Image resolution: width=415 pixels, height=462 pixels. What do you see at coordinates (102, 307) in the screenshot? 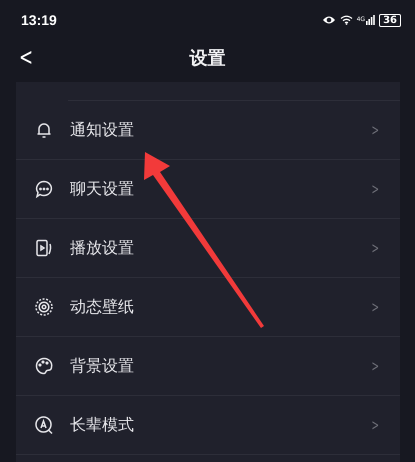
I see `settings-label: 动态壁纸` at bounding box center [102, 307].